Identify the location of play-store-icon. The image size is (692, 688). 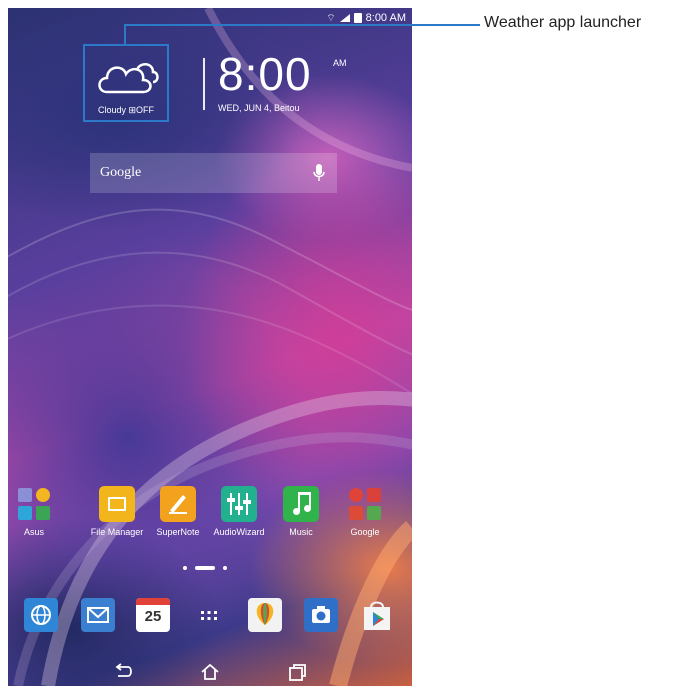
(377, 615).